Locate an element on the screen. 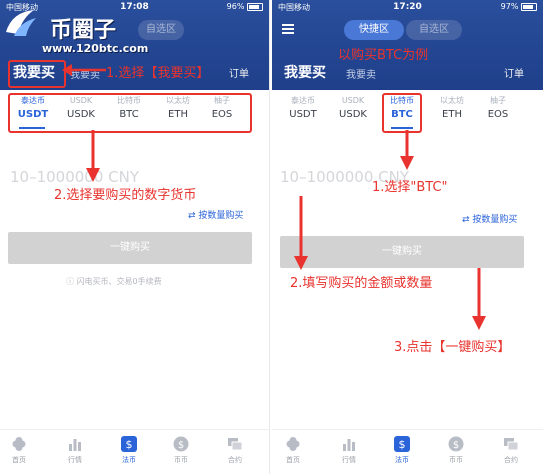 The height and width of the screenshot is (474, 543). currency-cn-name: 泰达币 is located at coordinates (303, 100).